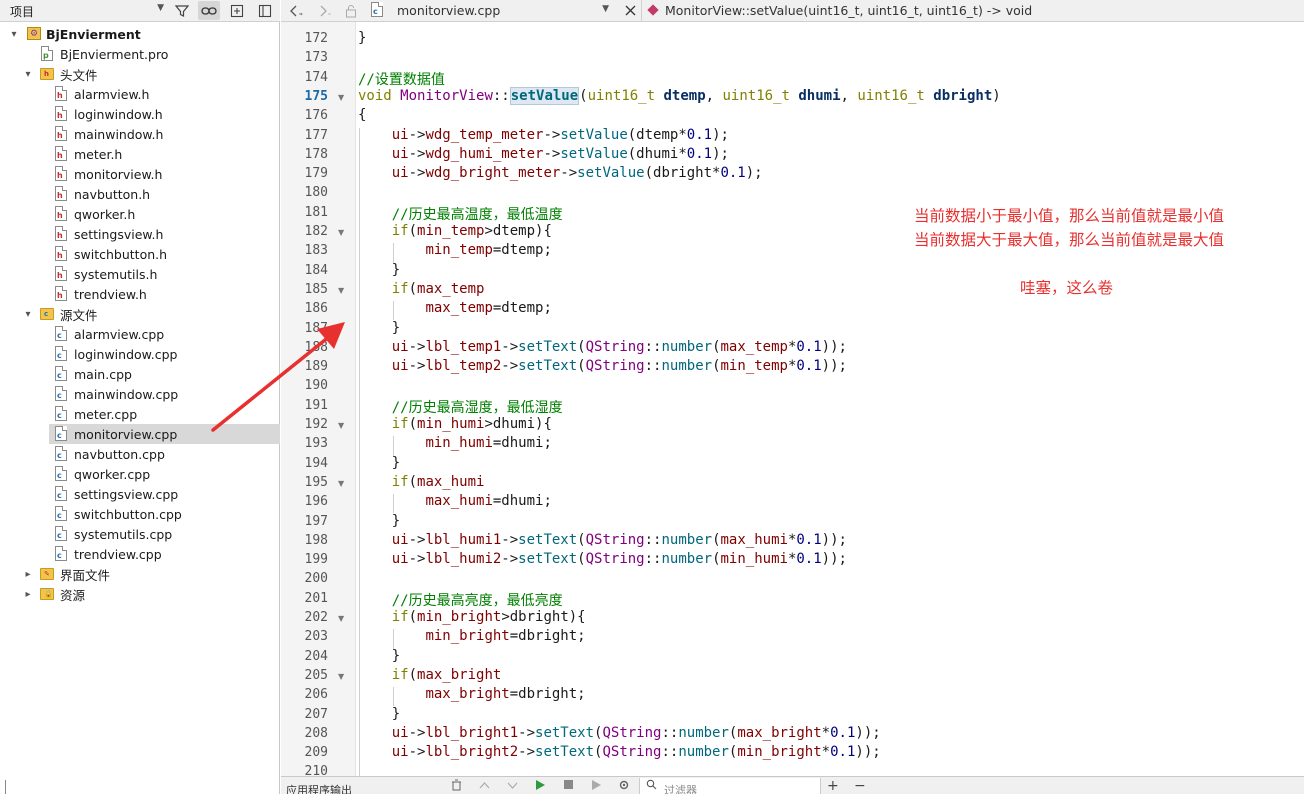 The height and width of the screenshot is (794, 1304). I want to click on code-line: max_humi=dhumi;, so click(454, 501).